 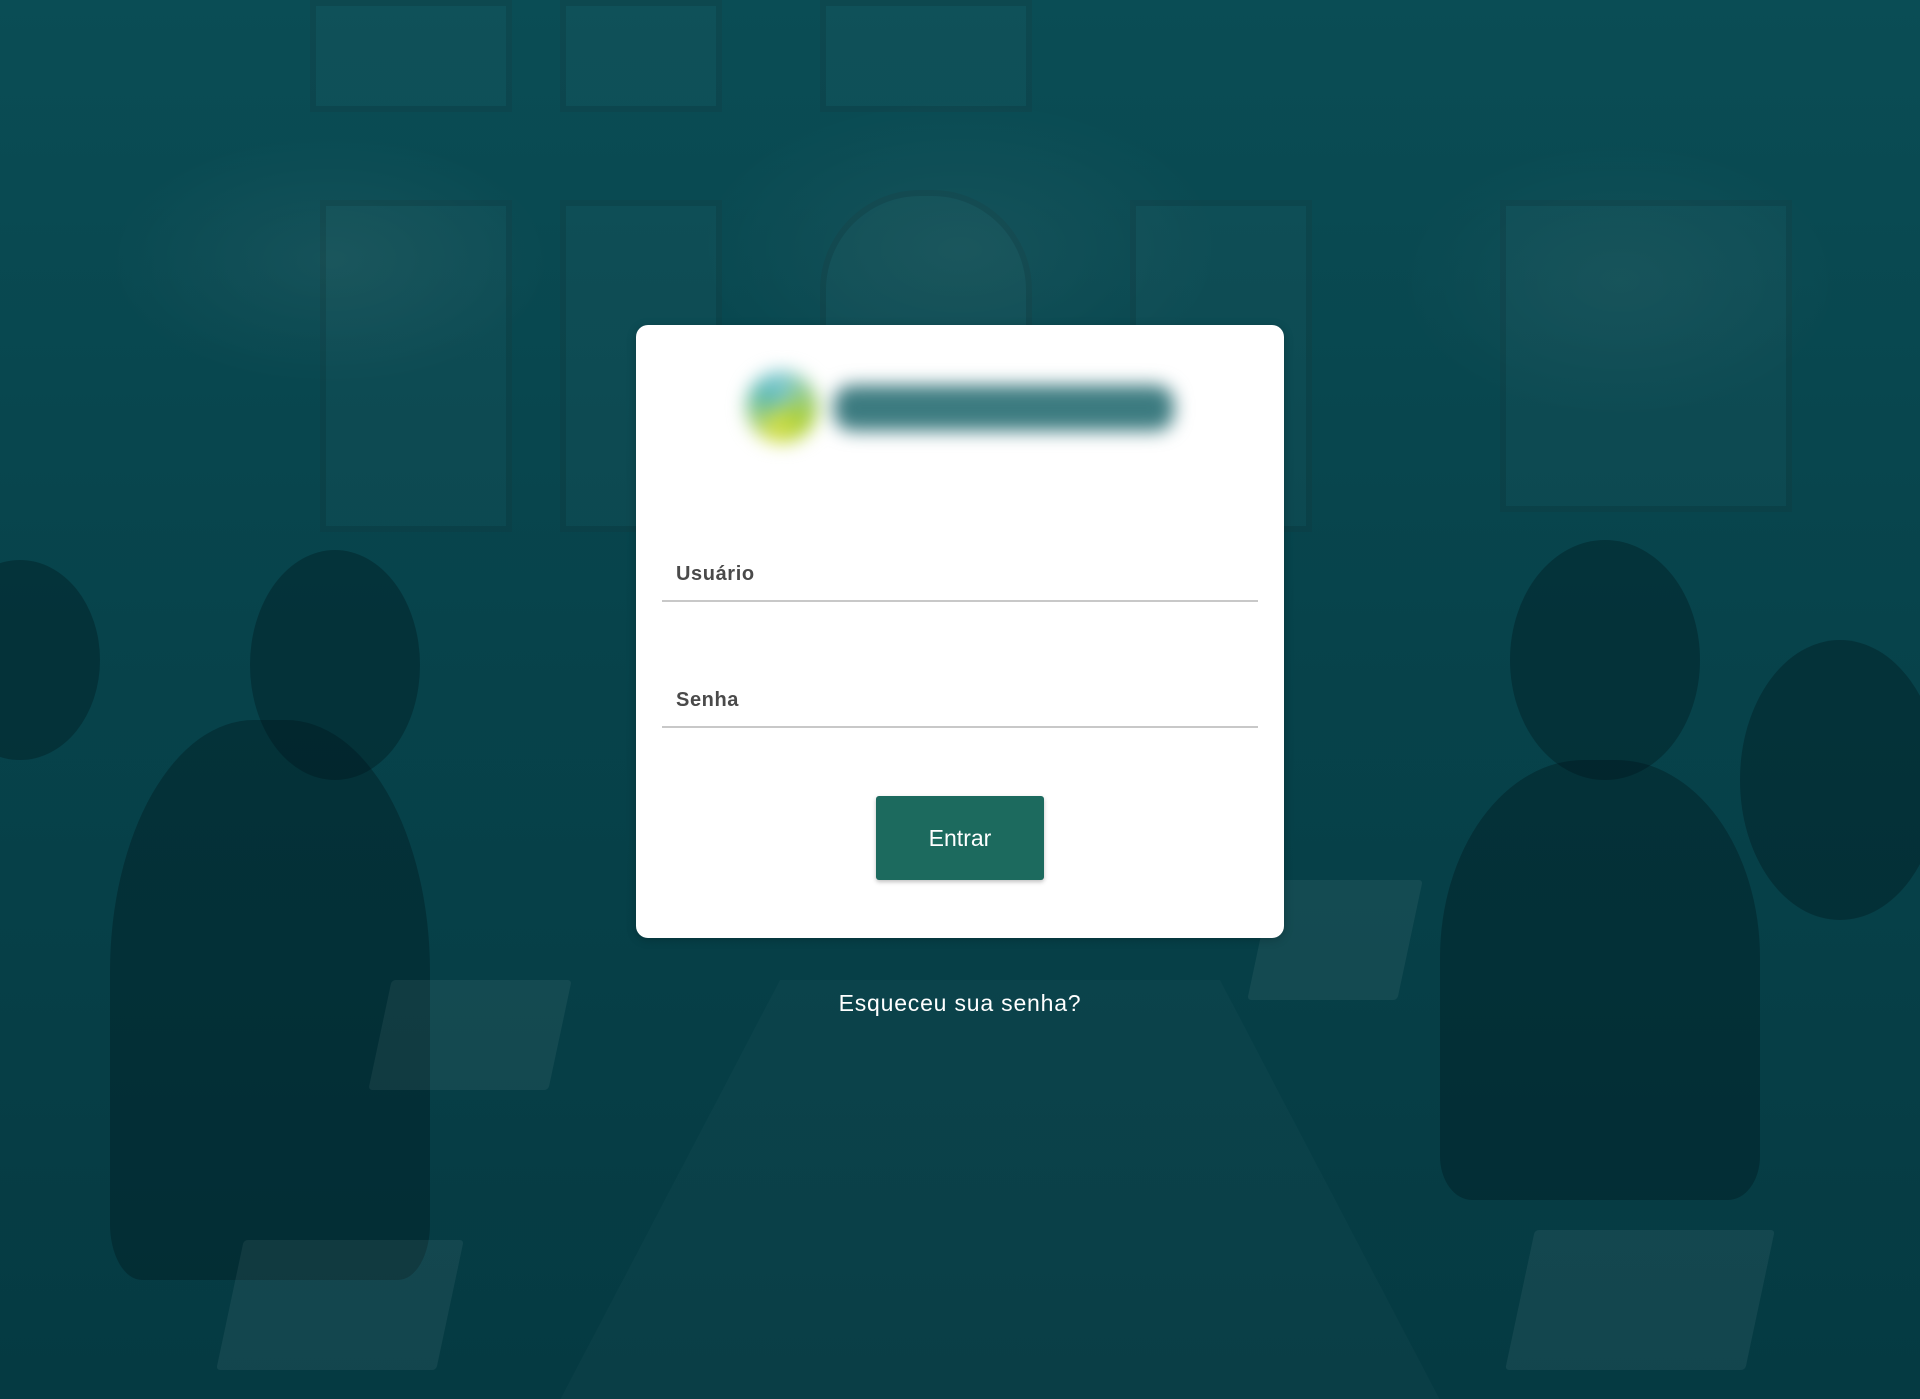 I want to click on company-logo, so click(x=956, y=403).